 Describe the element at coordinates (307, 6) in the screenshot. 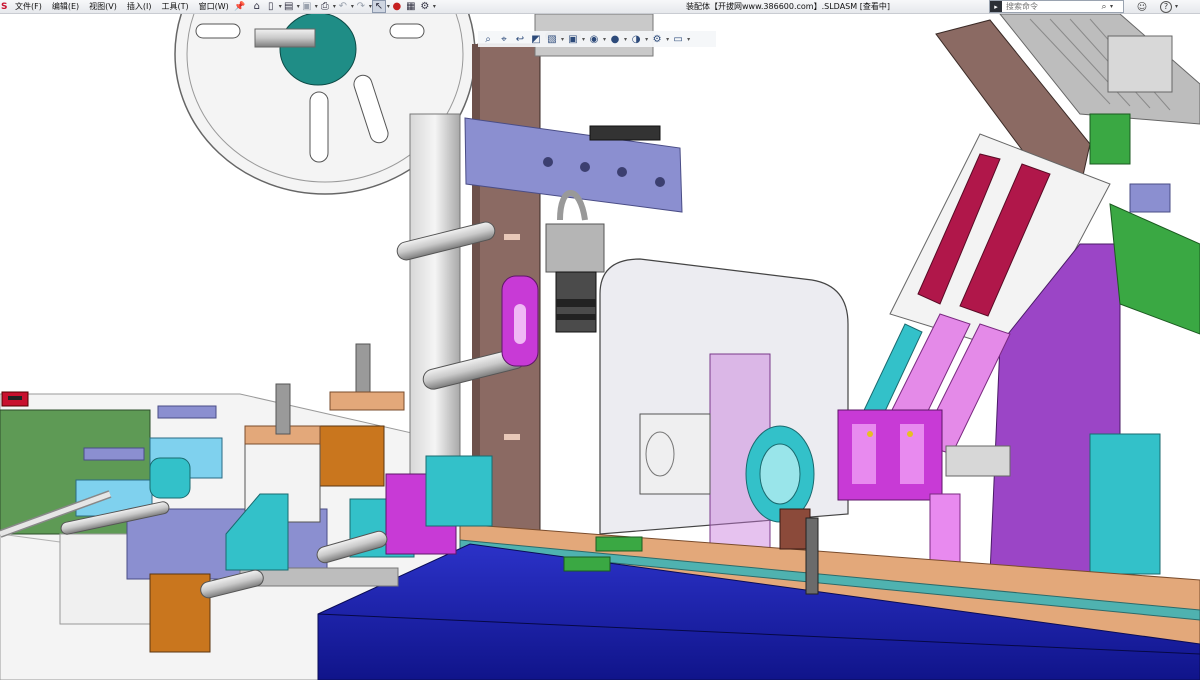

I see `save-icon: ▣` at that location.